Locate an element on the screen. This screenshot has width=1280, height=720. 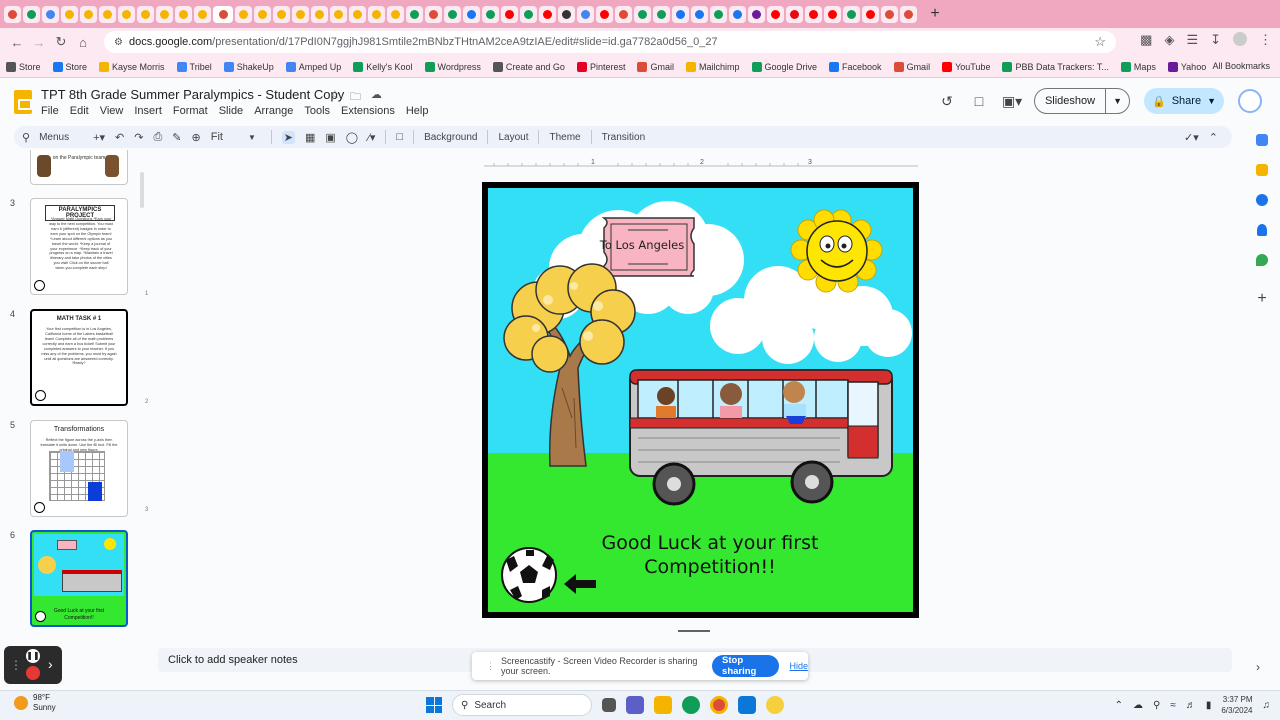
share-button: 🔒 Share ▼ is located at coordinates (1184, 101).